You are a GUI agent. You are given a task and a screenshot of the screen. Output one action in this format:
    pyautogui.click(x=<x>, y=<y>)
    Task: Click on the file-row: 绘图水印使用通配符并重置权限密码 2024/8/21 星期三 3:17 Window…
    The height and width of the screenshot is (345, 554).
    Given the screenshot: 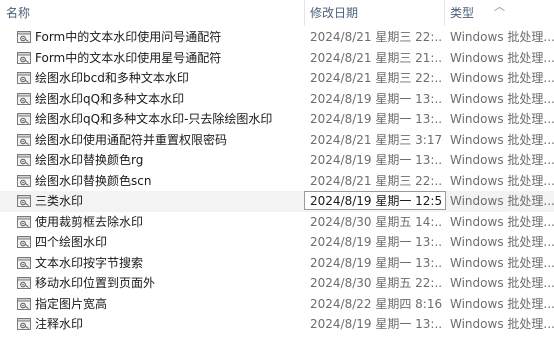 What is the action you would take?
    pyautogui.click(x=277, y=140)
    